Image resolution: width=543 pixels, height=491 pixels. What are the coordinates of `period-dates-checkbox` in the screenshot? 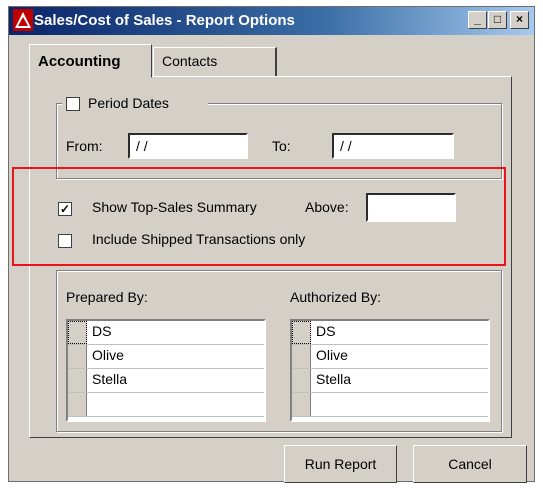 It's located at (73, 104).